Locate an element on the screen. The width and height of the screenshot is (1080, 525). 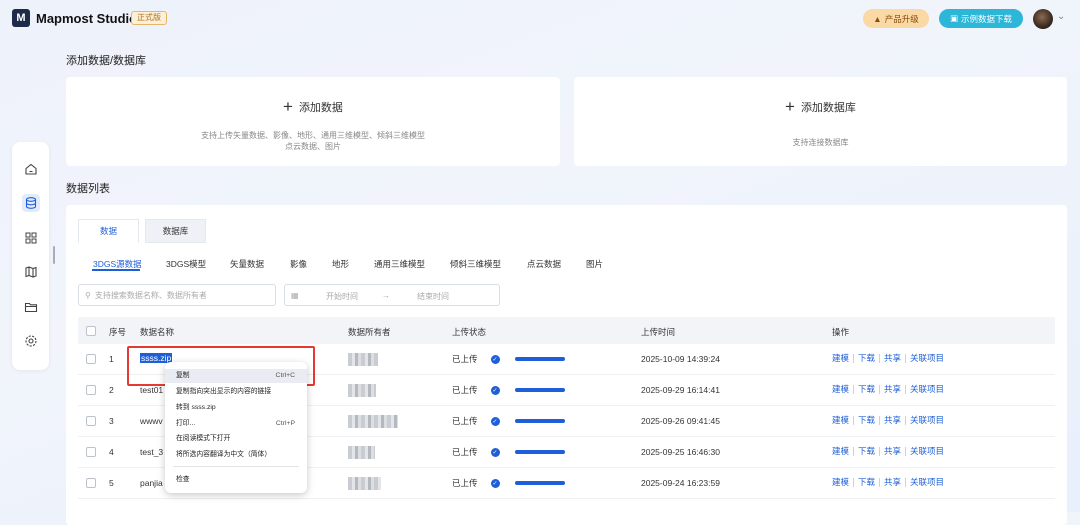
mapmost-logo: M is located at coordinates (21, 18).